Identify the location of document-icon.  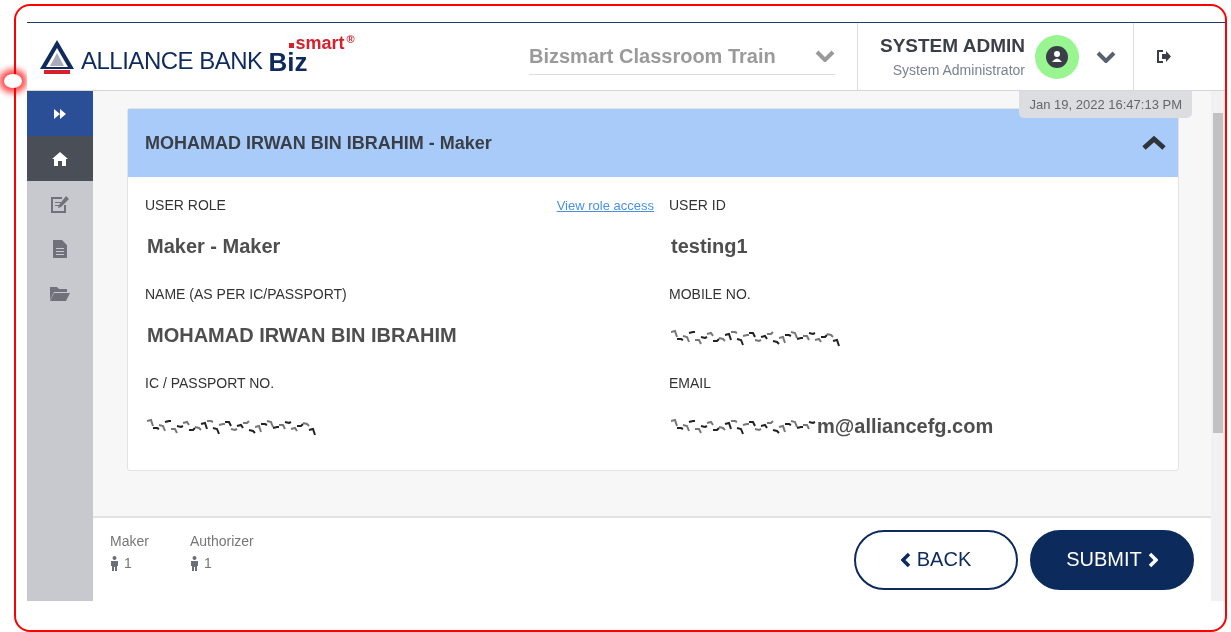
(60, 248).